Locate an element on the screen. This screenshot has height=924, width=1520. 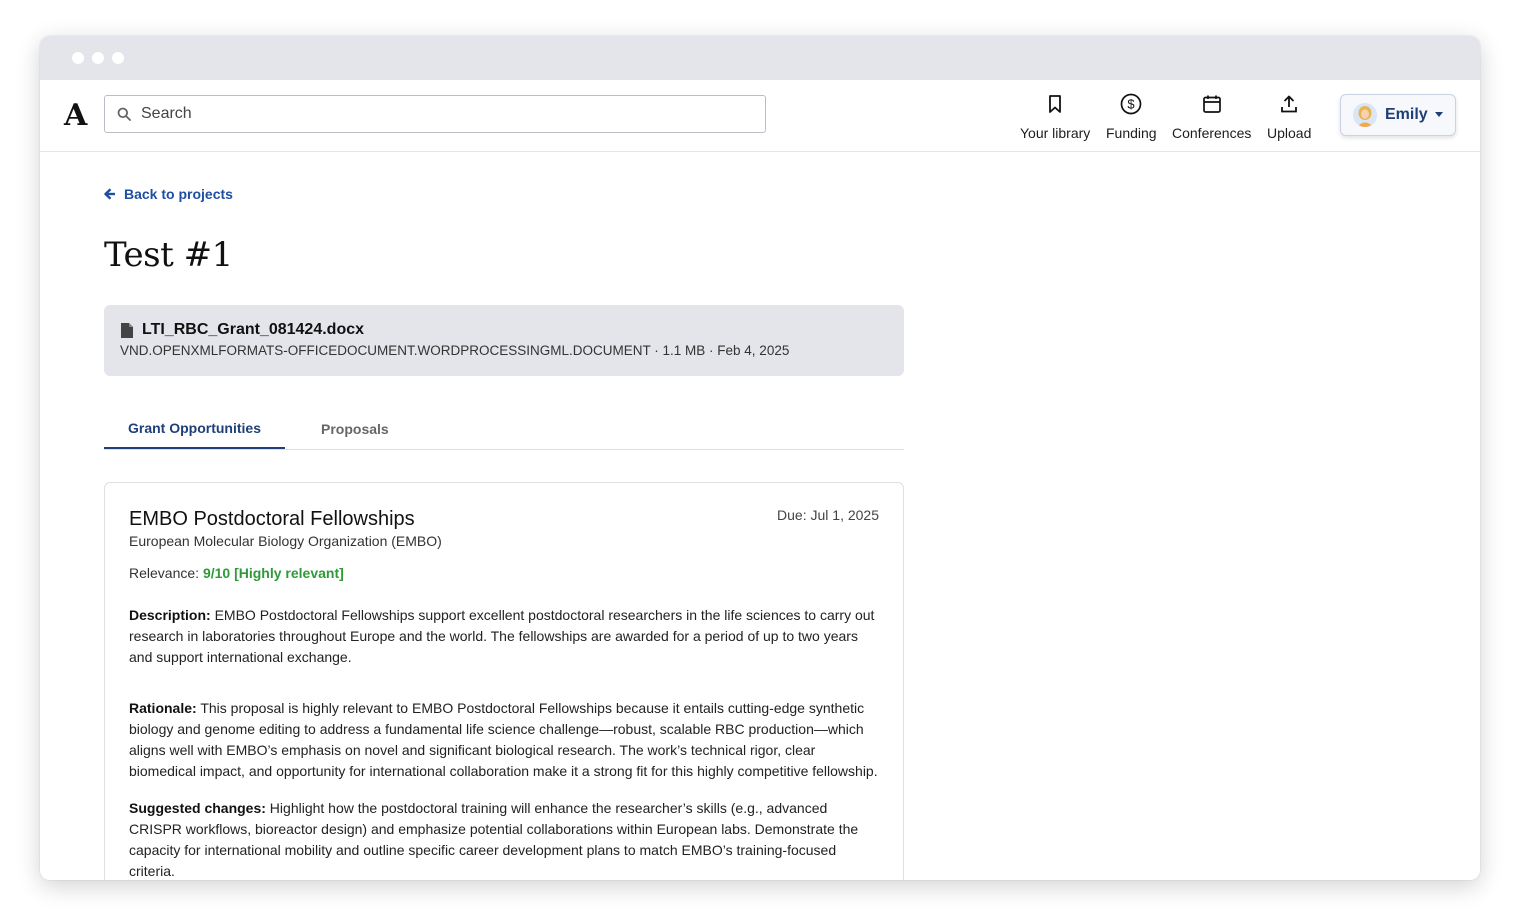
search-box is located at coordinates (435, 114).